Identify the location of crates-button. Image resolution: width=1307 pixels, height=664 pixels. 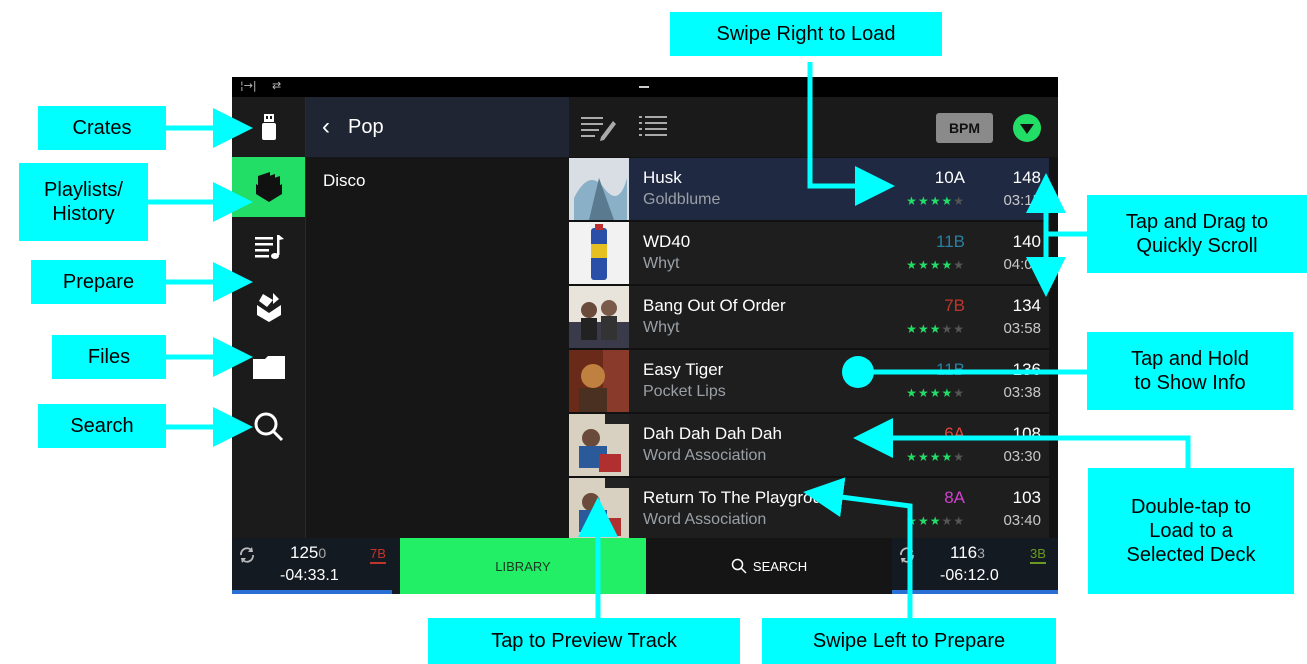
(268, 127).